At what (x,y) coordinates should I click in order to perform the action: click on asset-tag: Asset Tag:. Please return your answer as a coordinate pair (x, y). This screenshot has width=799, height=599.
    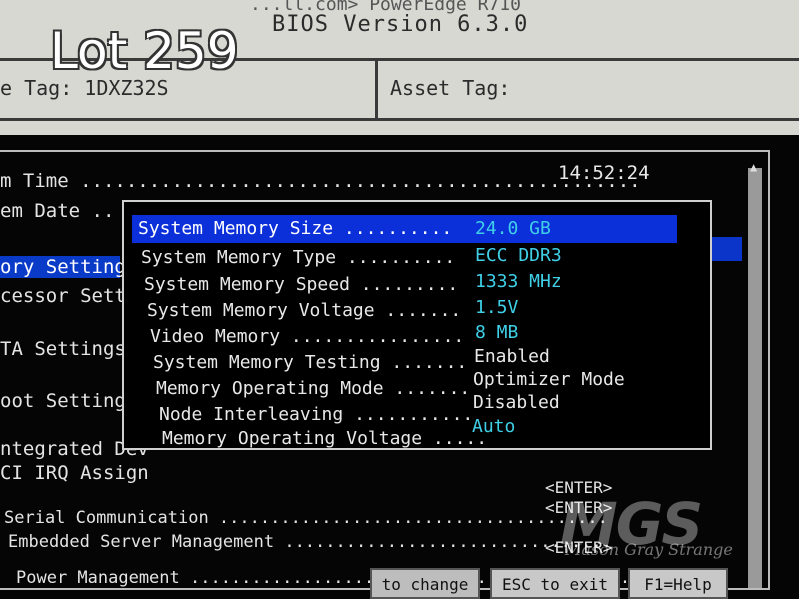
    Looking at the image, I should click on (450, 88).